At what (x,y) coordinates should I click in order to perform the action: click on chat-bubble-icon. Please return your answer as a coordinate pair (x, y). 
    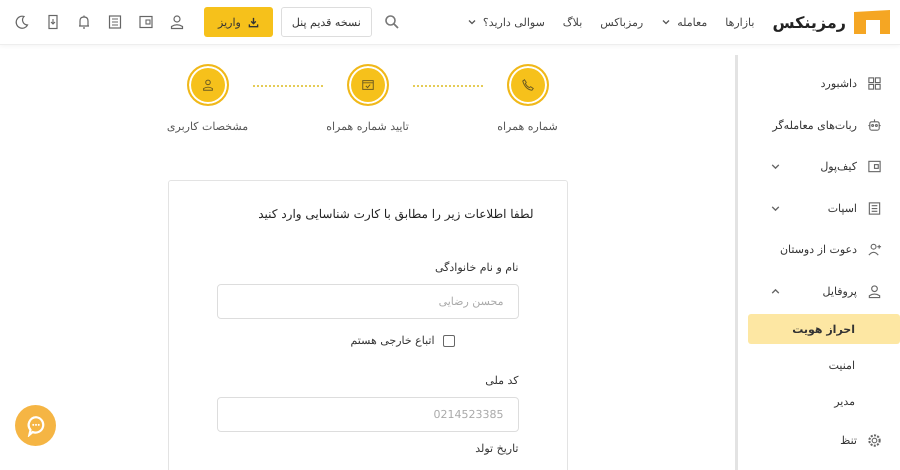
    Looking at the image, I should click on (35, 425).